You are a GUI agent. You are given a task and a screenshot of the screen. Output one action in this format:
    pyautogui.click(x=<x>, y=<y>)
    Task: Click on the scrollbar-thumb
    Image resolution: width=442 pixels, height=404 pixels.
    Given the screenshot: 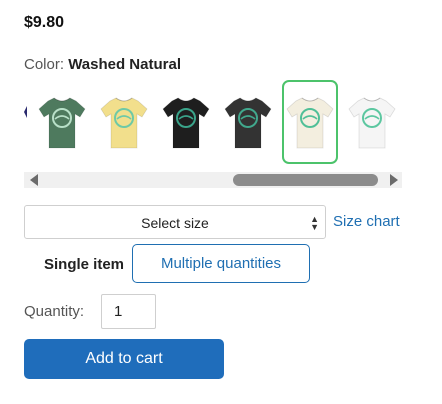 What is the action you would take?
    pyautogui.click(x=305, y=180)
    